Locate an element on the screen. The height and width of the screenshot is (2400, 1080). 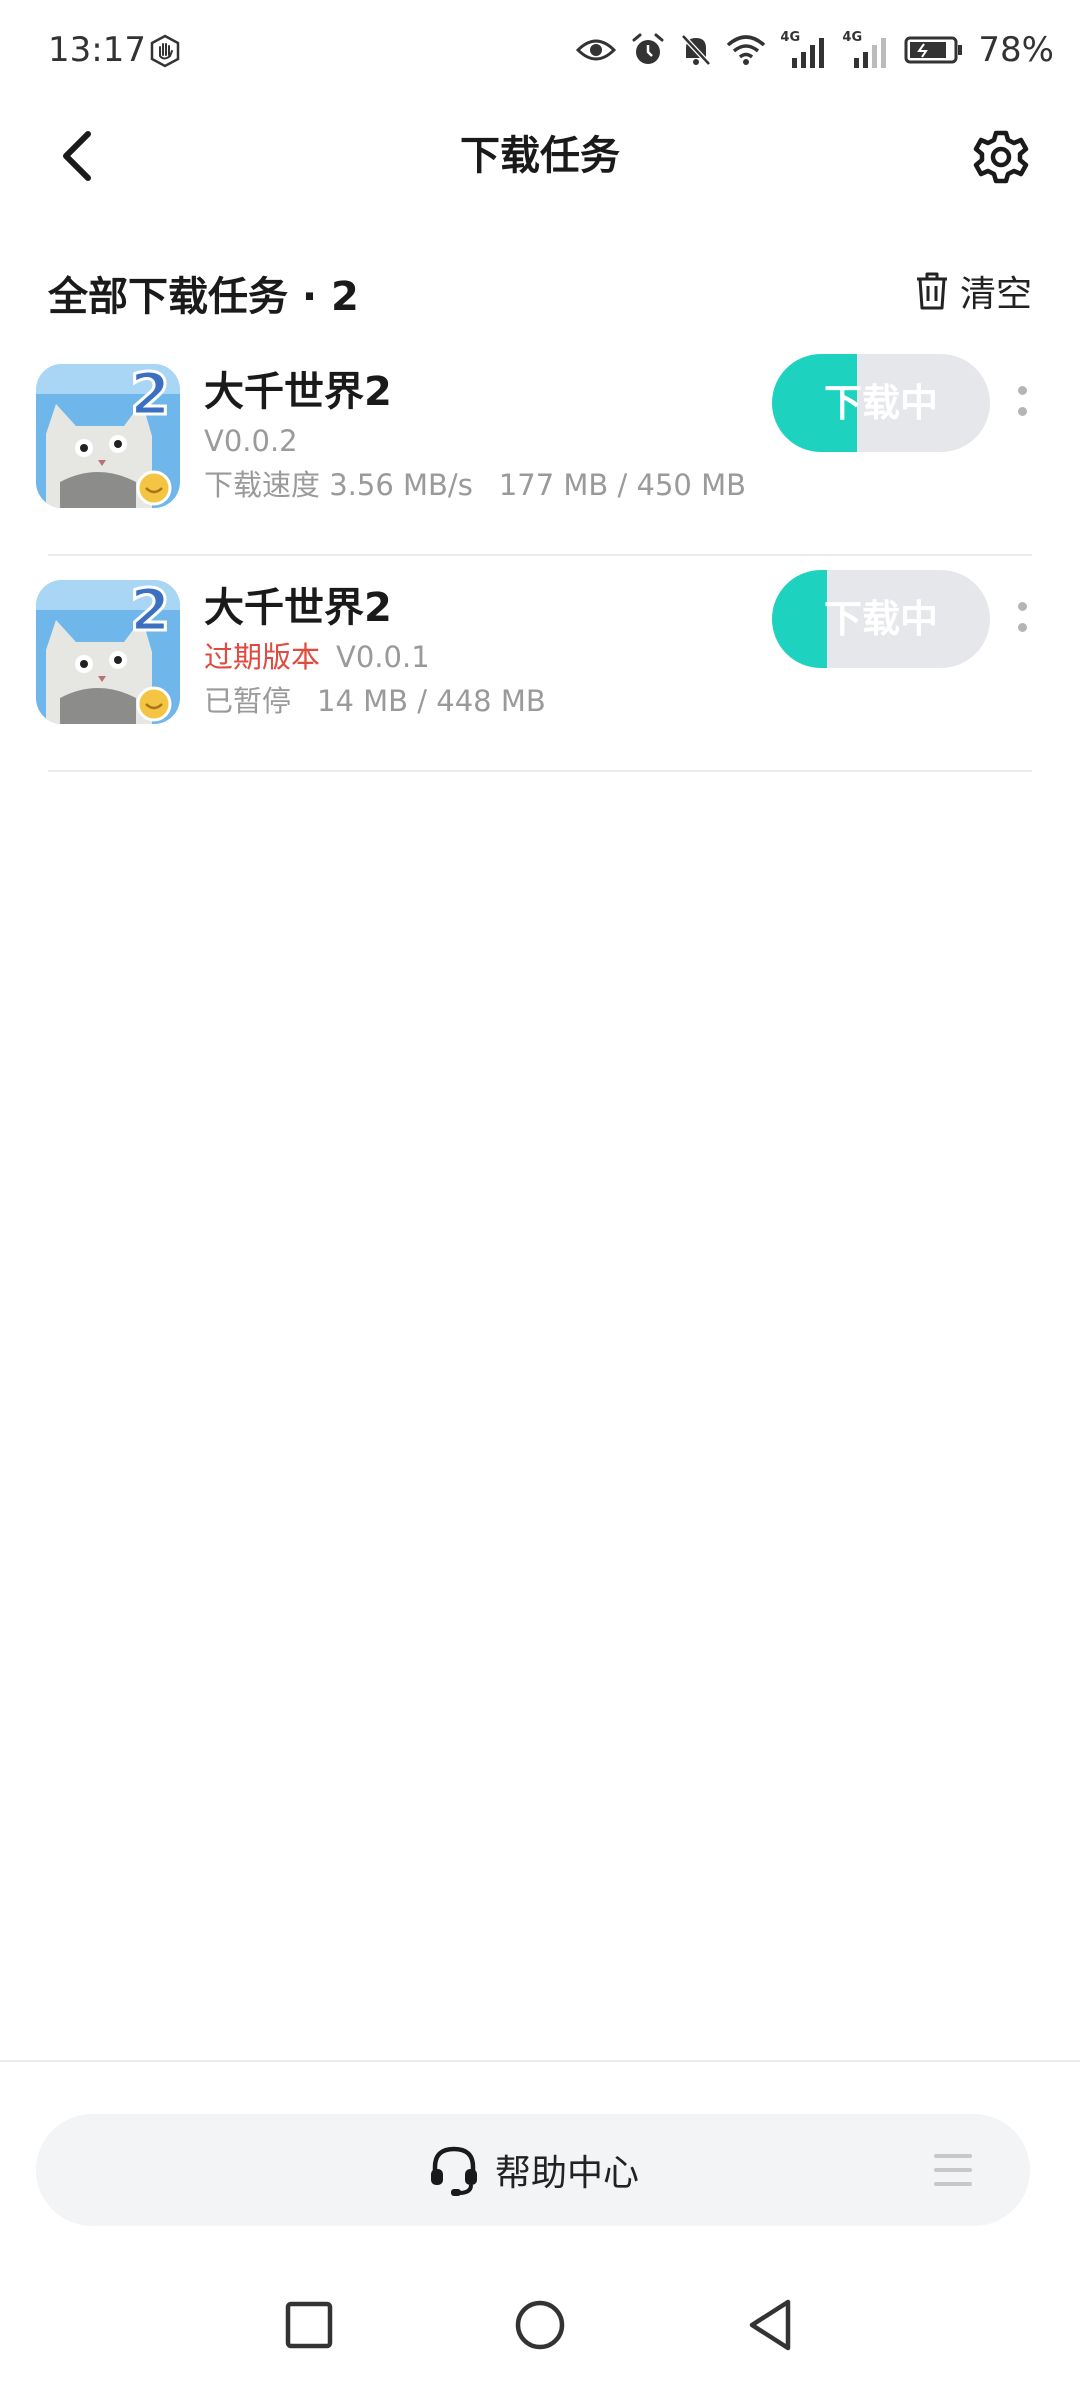
section-title: 全部下载任务 · 2 is located at coordinates (203, 297).